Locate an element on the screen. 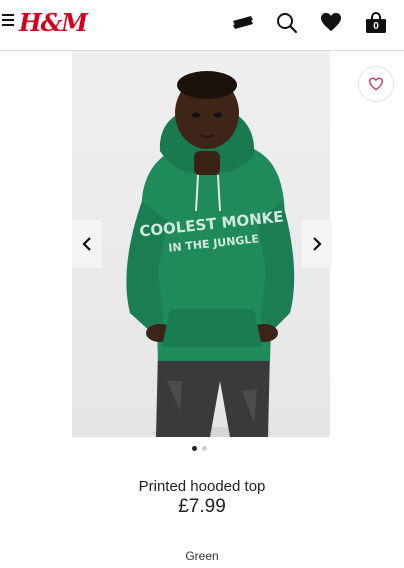  favorite-heart-icon is located at coordinates (376, 84).